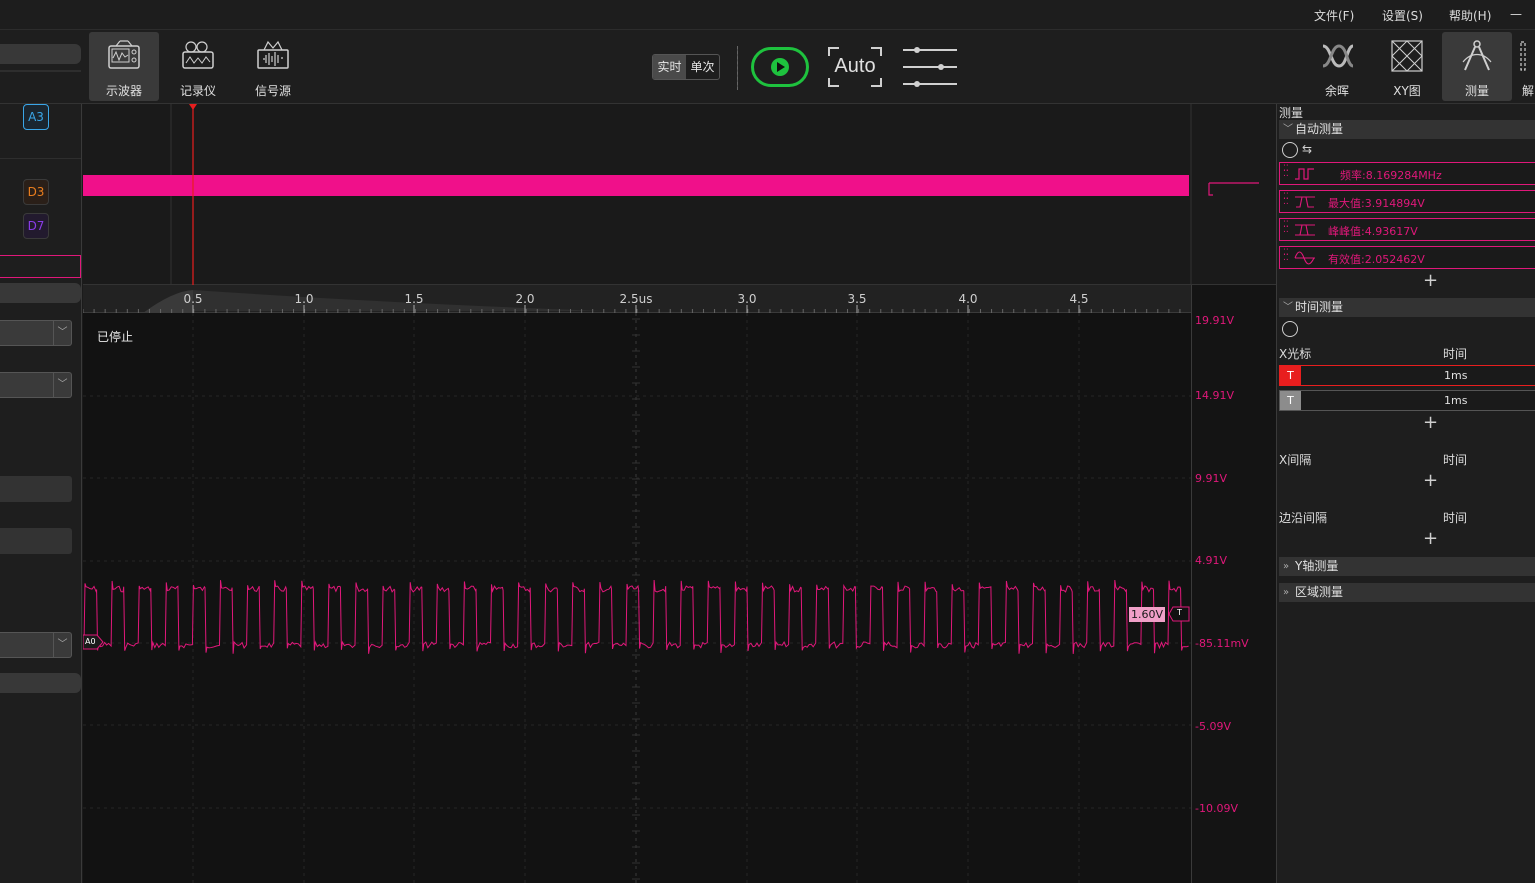 The width and height of the screenshot is (1535, 883). What do you see at coordinates (1291, 113) in the screenshot?
I see `panel-title: 测量` at bounding box center [1291, 113].